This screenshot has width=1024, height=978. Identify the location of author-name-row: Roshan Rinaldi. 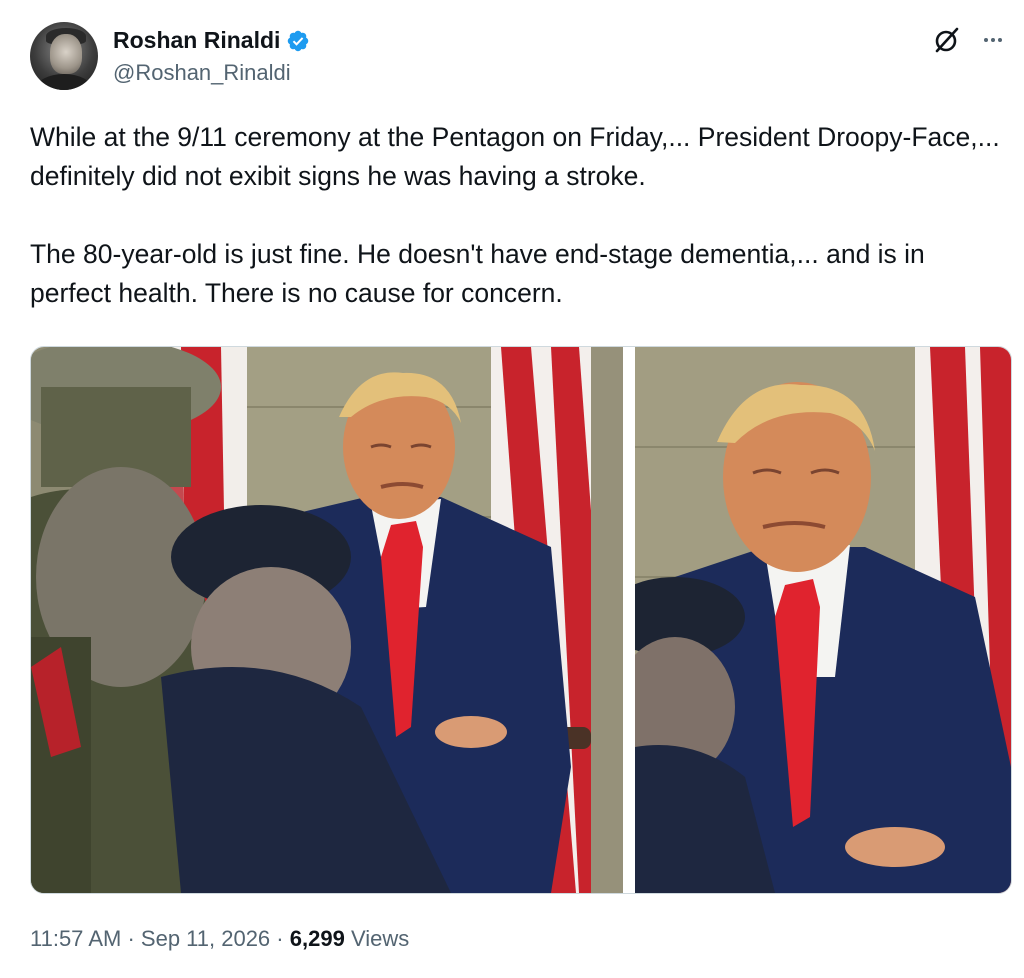
(211, 40).